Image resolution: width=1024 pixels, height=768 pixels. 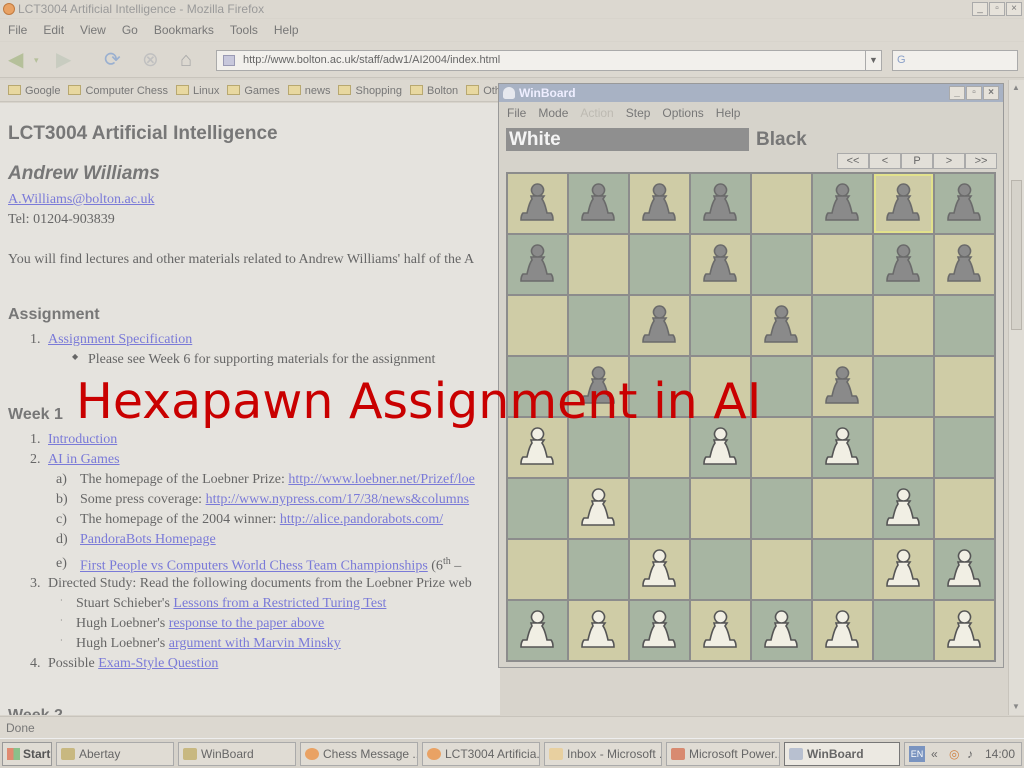 What do you see at coordinates (237, 754) in the screenshot?
I see `task-winboard-folder: WinBoard` at bounding box center [237, 754].